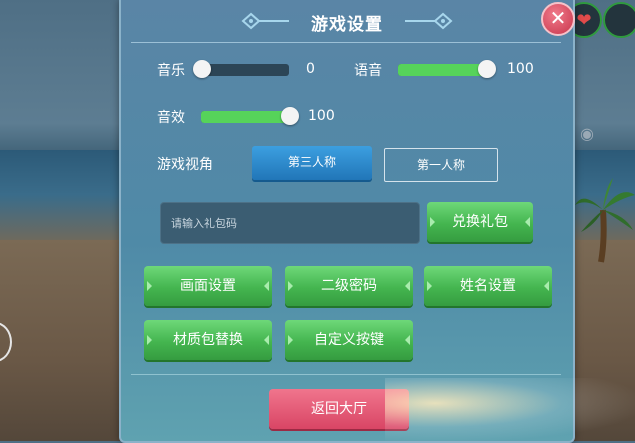  Describe the element at coordinates (310, 69) in the screenshot. I see `music-value: 0` at that location.